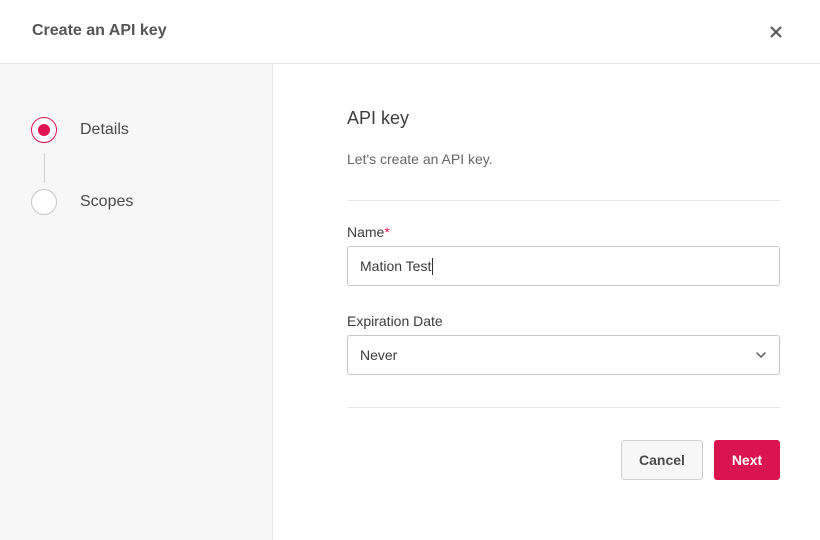 Image resolution: width=820 pixels, height=540 pixels. I want to click on required-marker: *, so click(387, 232).